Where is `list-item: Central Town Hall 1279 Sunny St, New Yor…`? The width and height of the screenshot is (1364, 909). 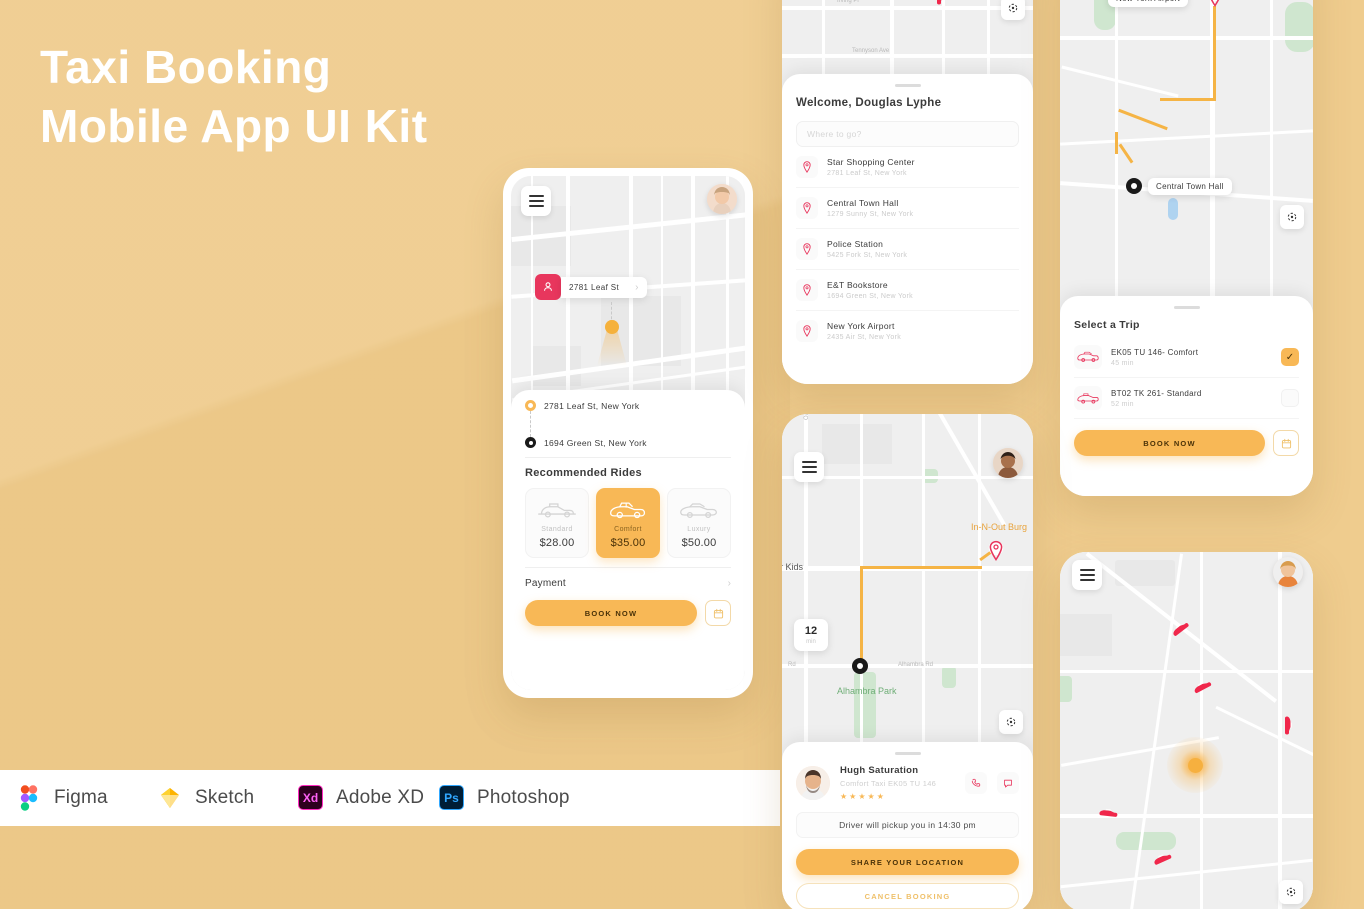 list-item: Central Town Hall 1279 Sunny St, New Yor… is located at coordinates (907, 208).